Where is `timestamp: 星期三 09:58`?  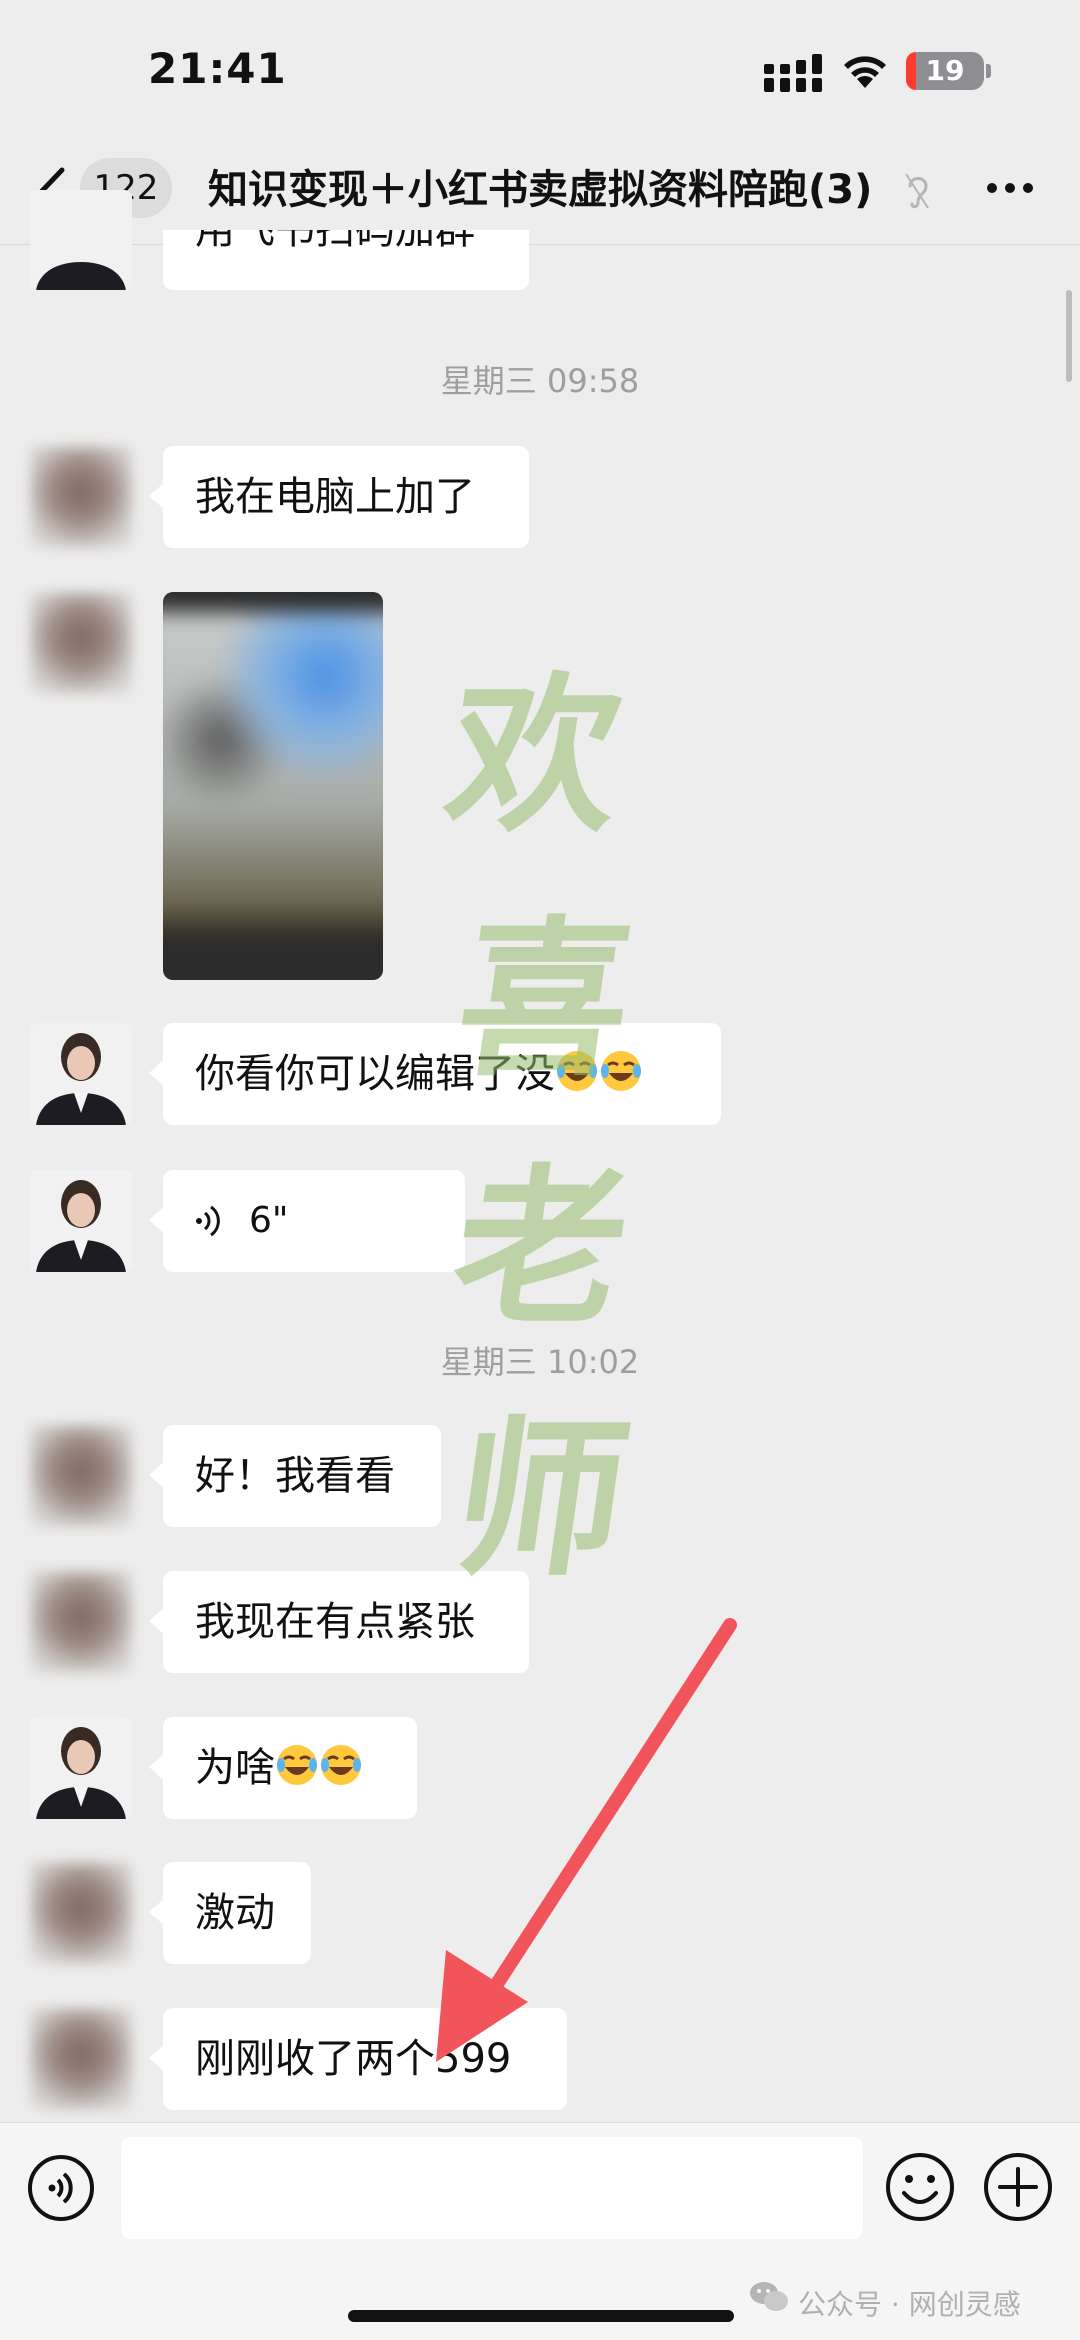 timestamp: 星期三 09:58 is located at coordinates (540, 381).